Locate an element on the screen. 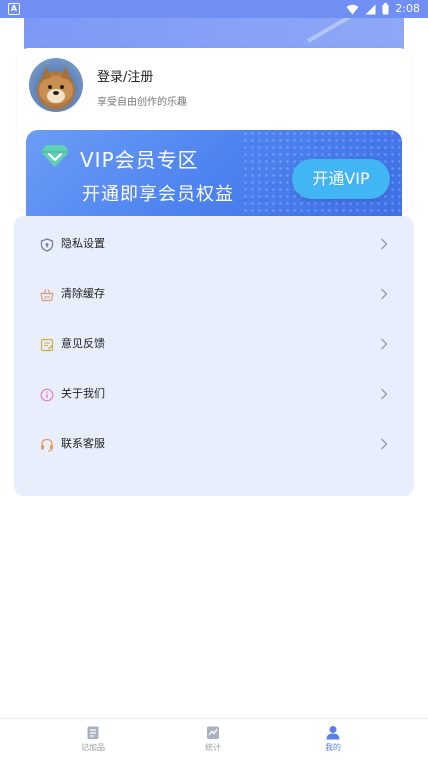 This screenshot has width=428, height=760. app-notification-icon: A is located at coordinates (14, 9).